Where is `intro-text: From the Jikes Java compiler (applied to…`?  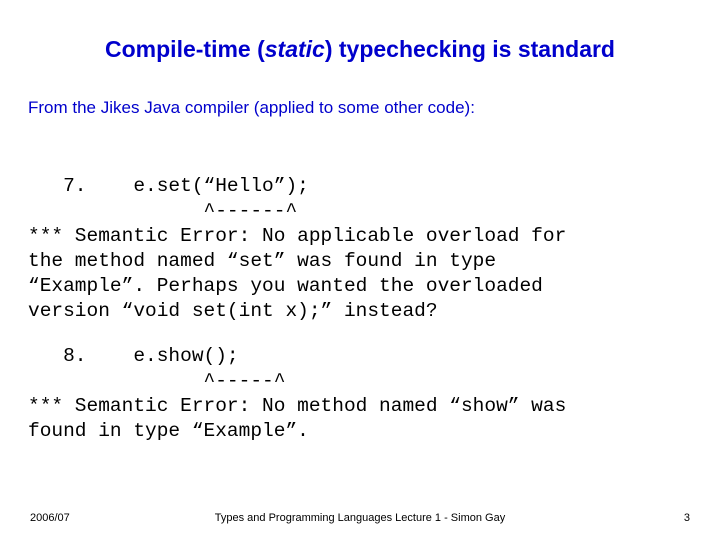 intro-text: From the Jikes Java compiler (applied to… is located at coordinates (251, 107).